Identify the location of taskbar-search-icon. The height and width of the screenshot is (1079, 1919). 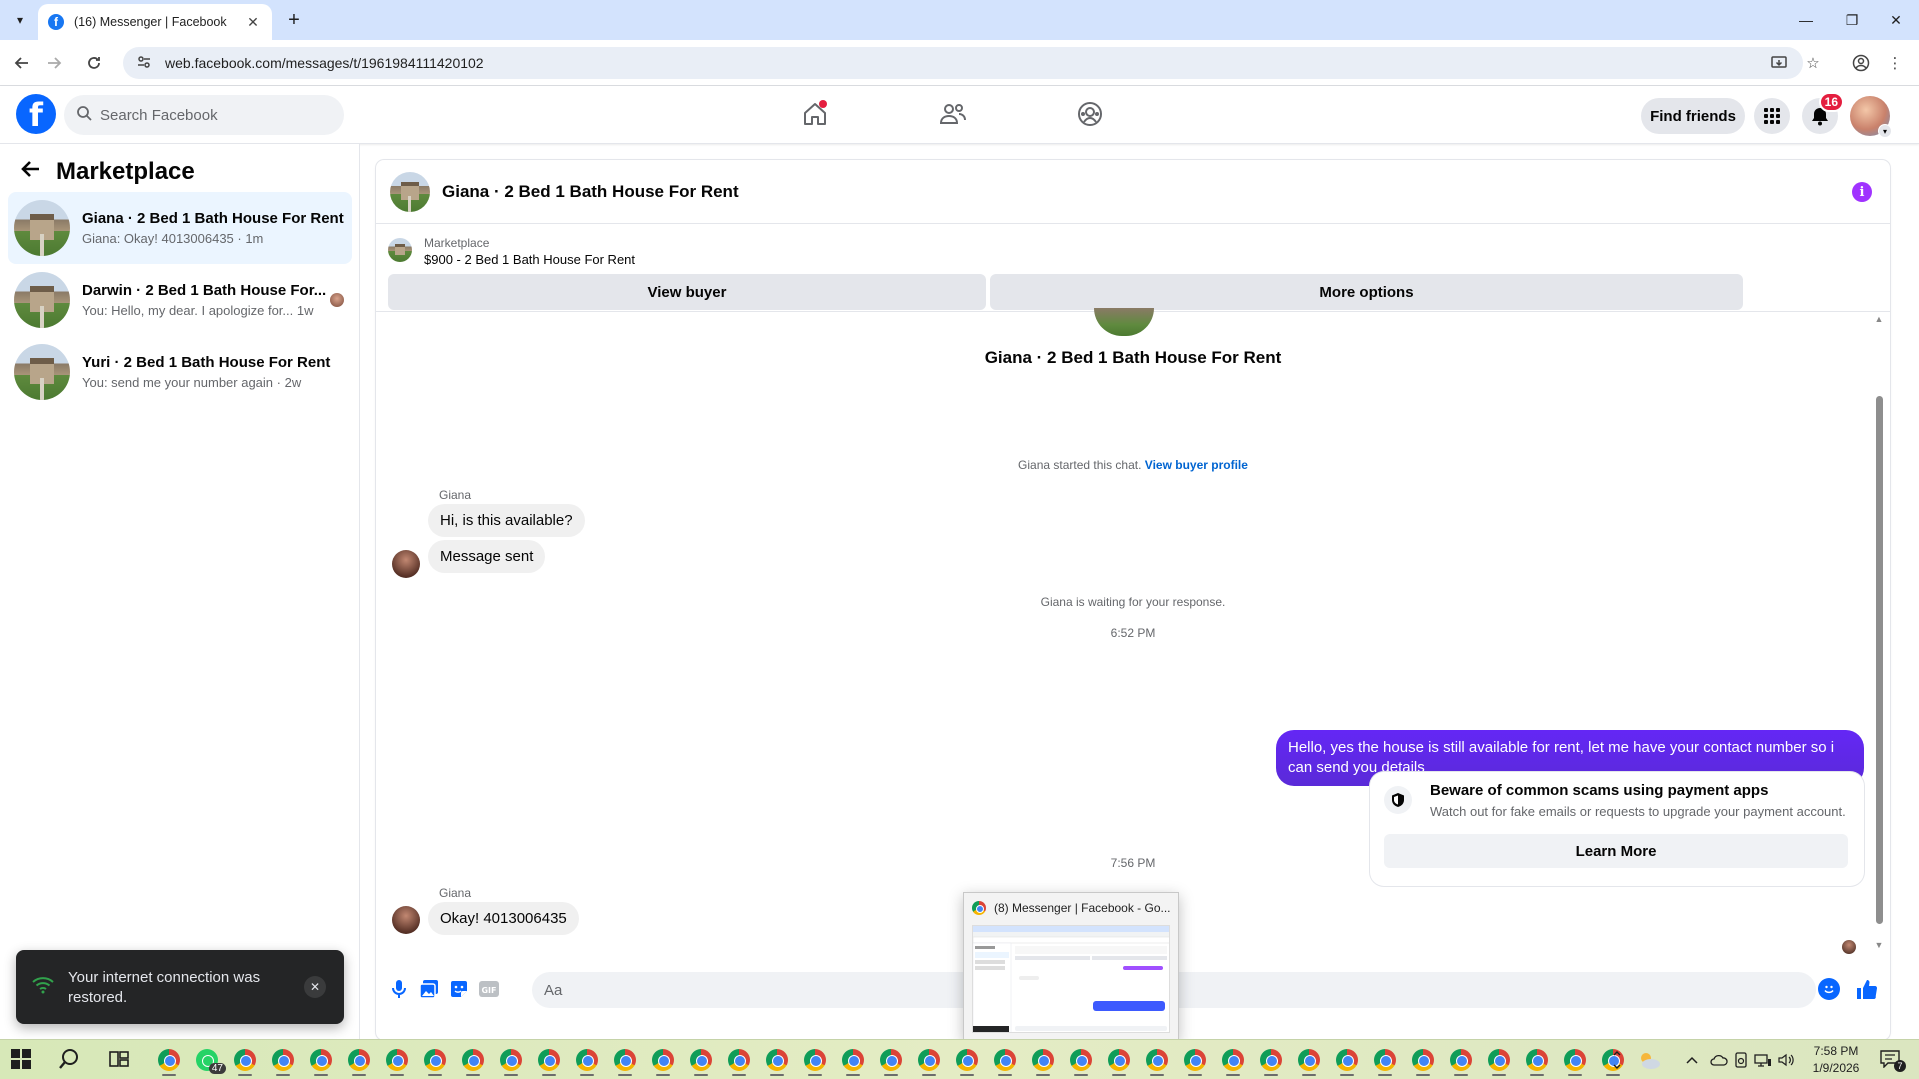
(70, 1060).